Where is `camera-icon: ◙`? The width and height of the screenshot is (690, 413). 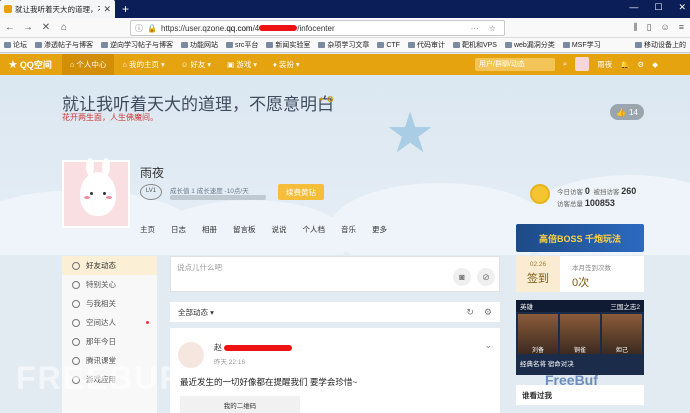 camera-icon: ◙ is located at coordinates (462, 277).